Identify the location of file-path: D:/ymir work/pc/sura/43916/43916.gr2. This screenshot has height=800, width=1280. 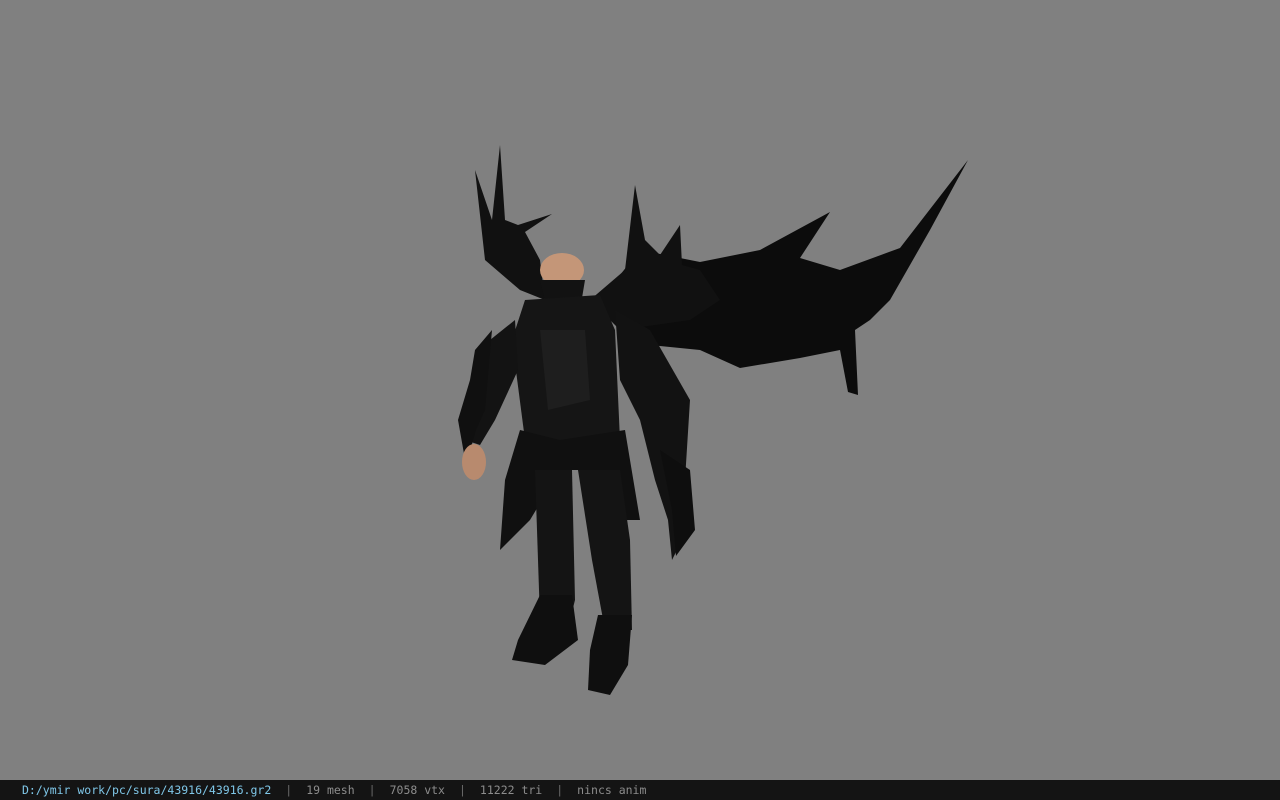
(147, 790).